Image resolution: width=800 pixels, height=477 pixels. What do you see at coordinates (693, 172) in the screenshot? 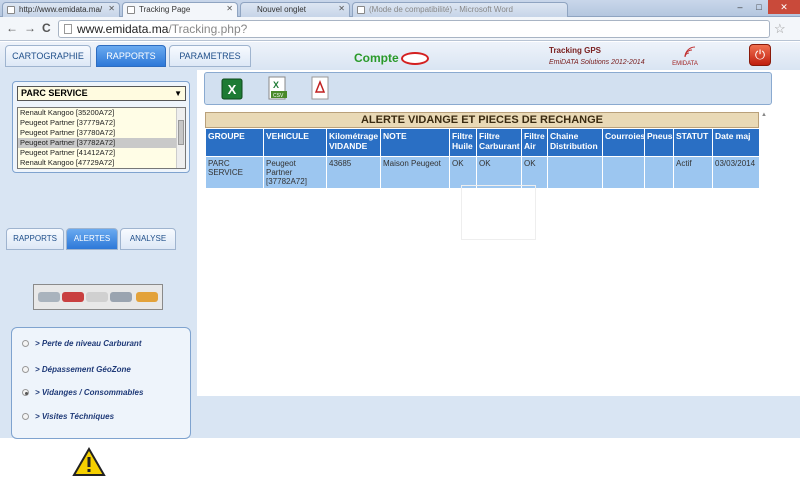
I see `table-cell: Actif` at bounding box center [693, 172].